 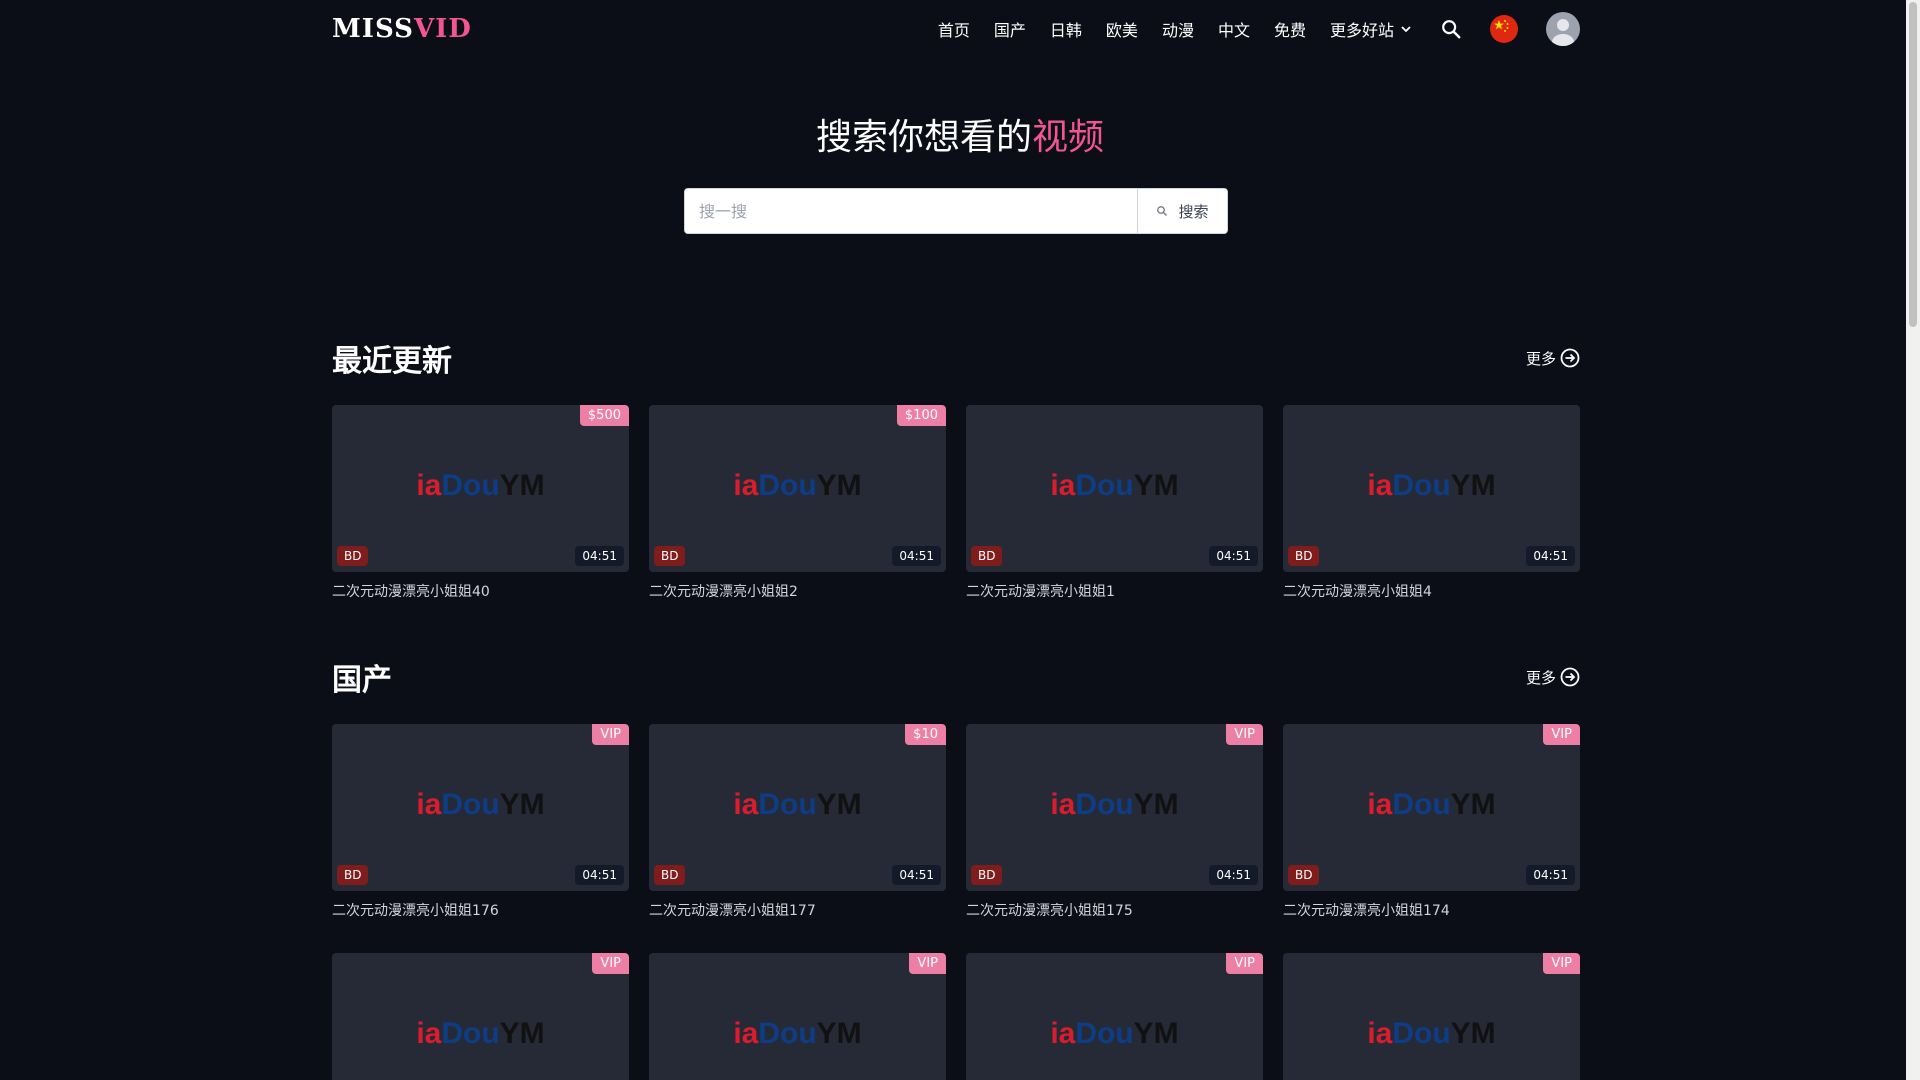 I want to click on site-header: MISSVID 首页 国产 日韩 欧美 动漫 中文 免费 更多好站, so click(x=956, y=29).